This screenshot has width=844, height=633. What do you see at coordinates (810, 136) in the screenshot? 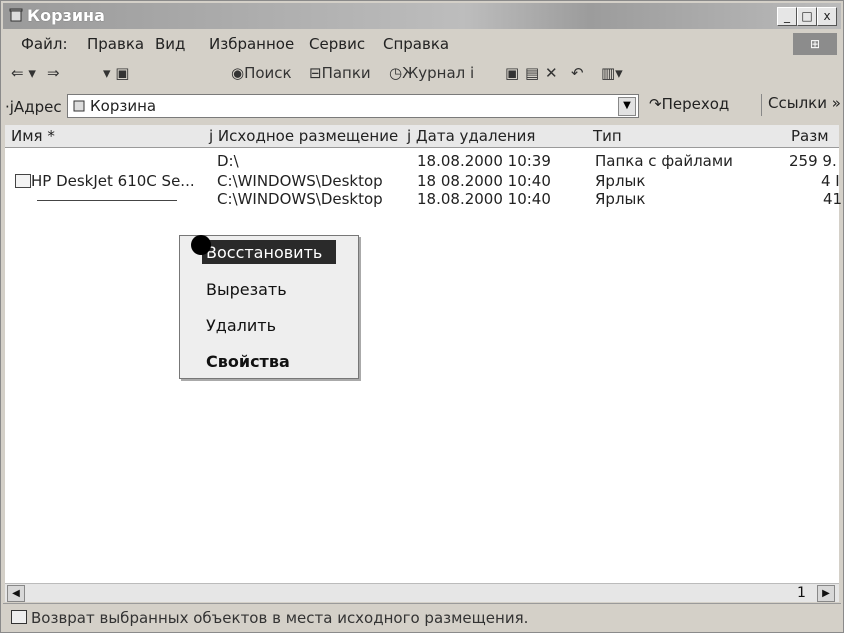
I see `column-header-size: Разм` at bounding box center [810, 136].